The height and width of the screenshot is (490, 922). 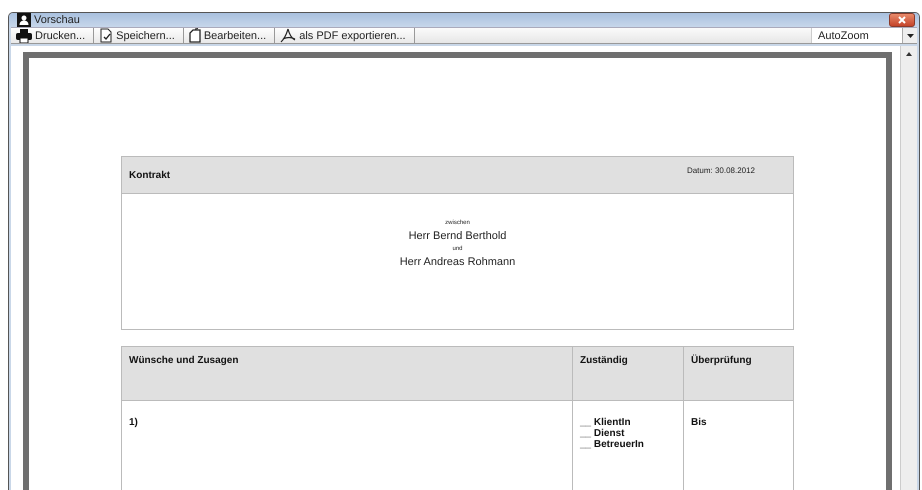 What do you see at coordinates (628, 373) in the screenshot?
I see `column-header: Zuständig` at bounding box center [628, 373].